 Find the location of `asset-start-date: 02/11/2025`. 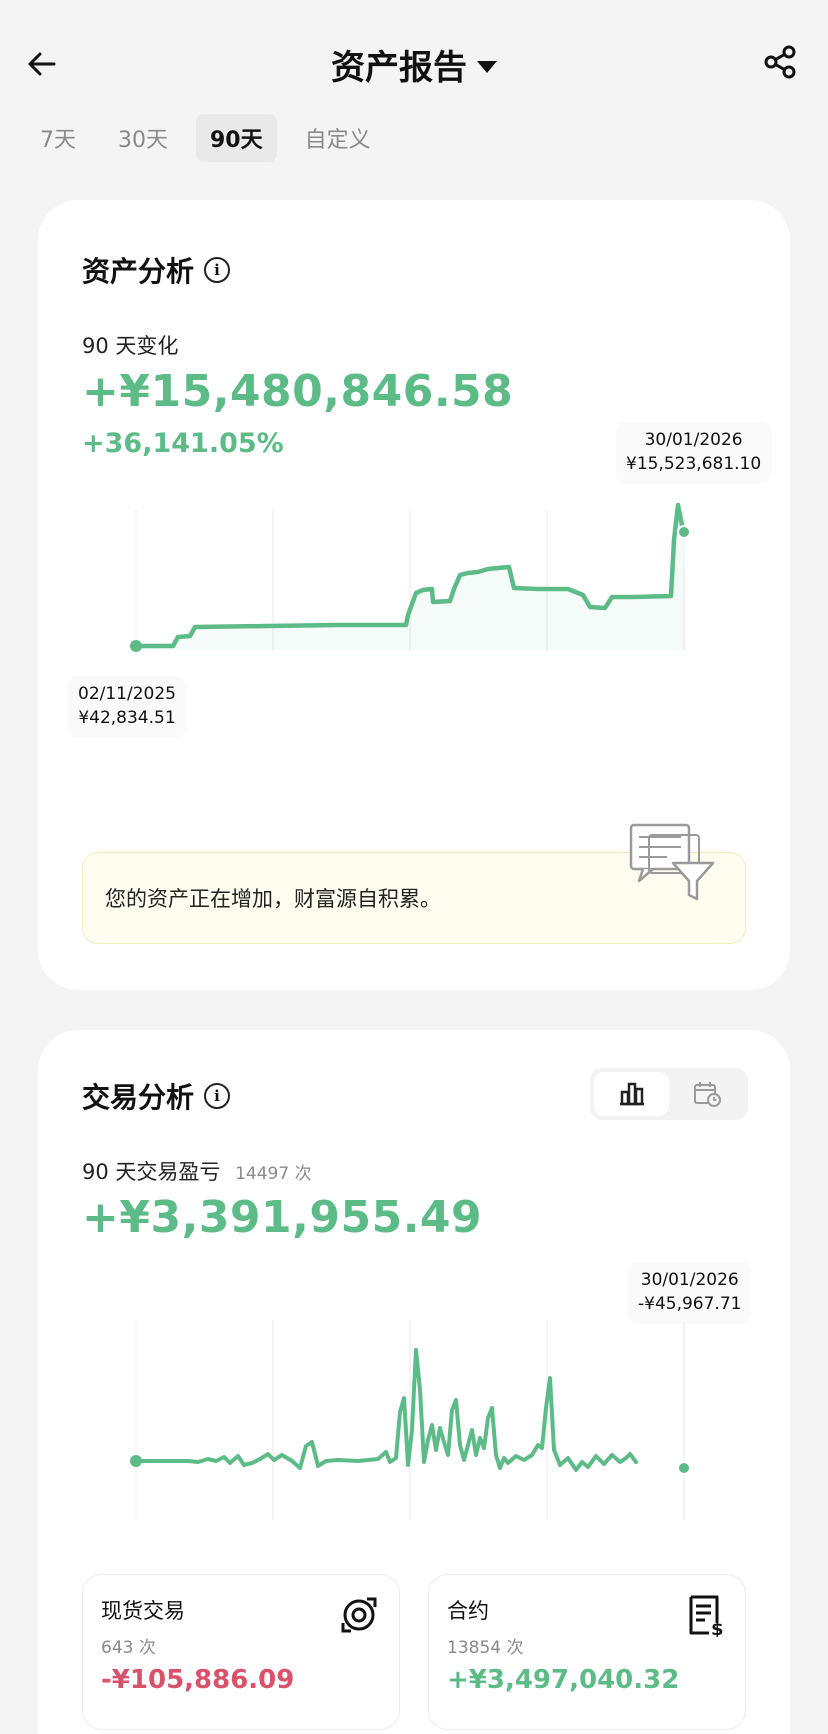

asset-start-date: 02/11/2025 is located at coordinates (127, 694).